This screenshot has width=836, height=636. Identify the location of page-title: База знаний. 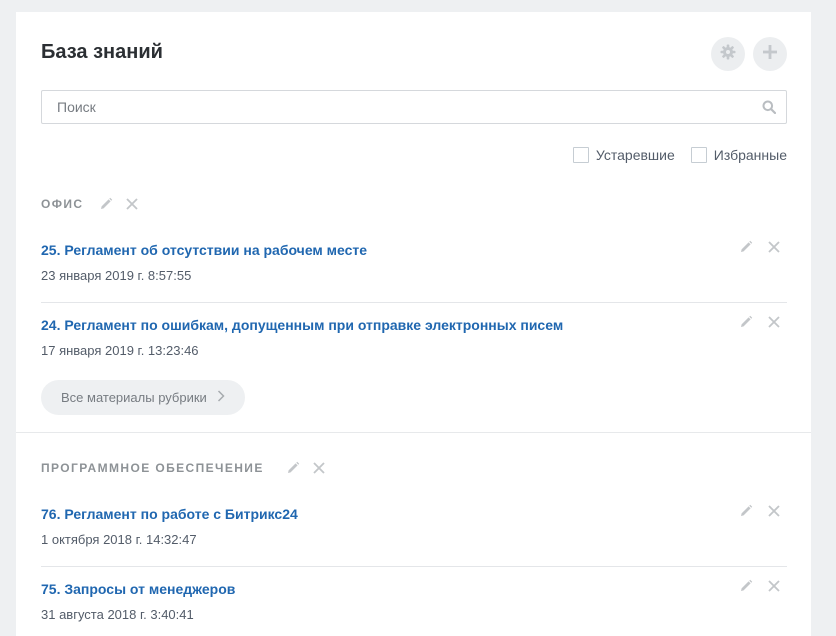
(102, 52).